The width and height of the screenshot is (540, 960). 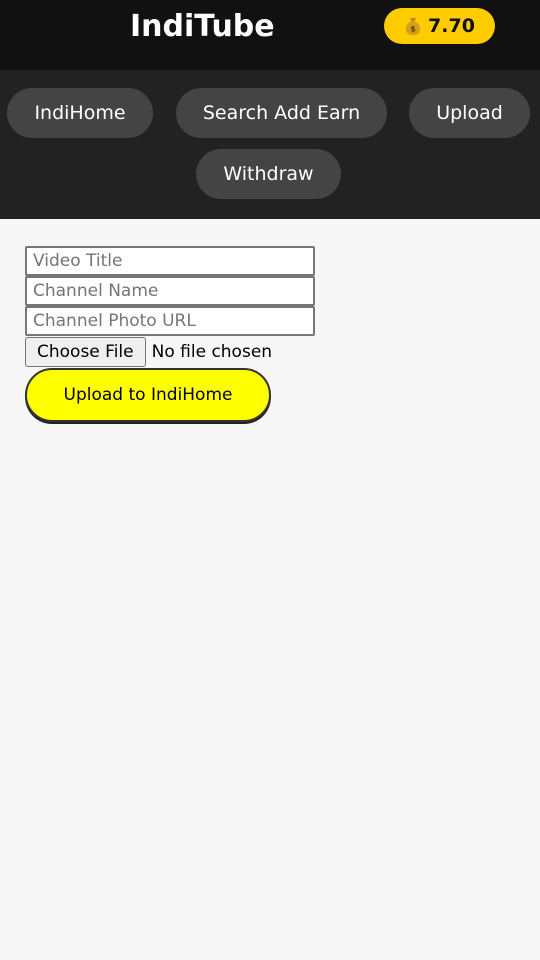 I want to click on choose-file-button: Choose File, so click(x=85, y=352).